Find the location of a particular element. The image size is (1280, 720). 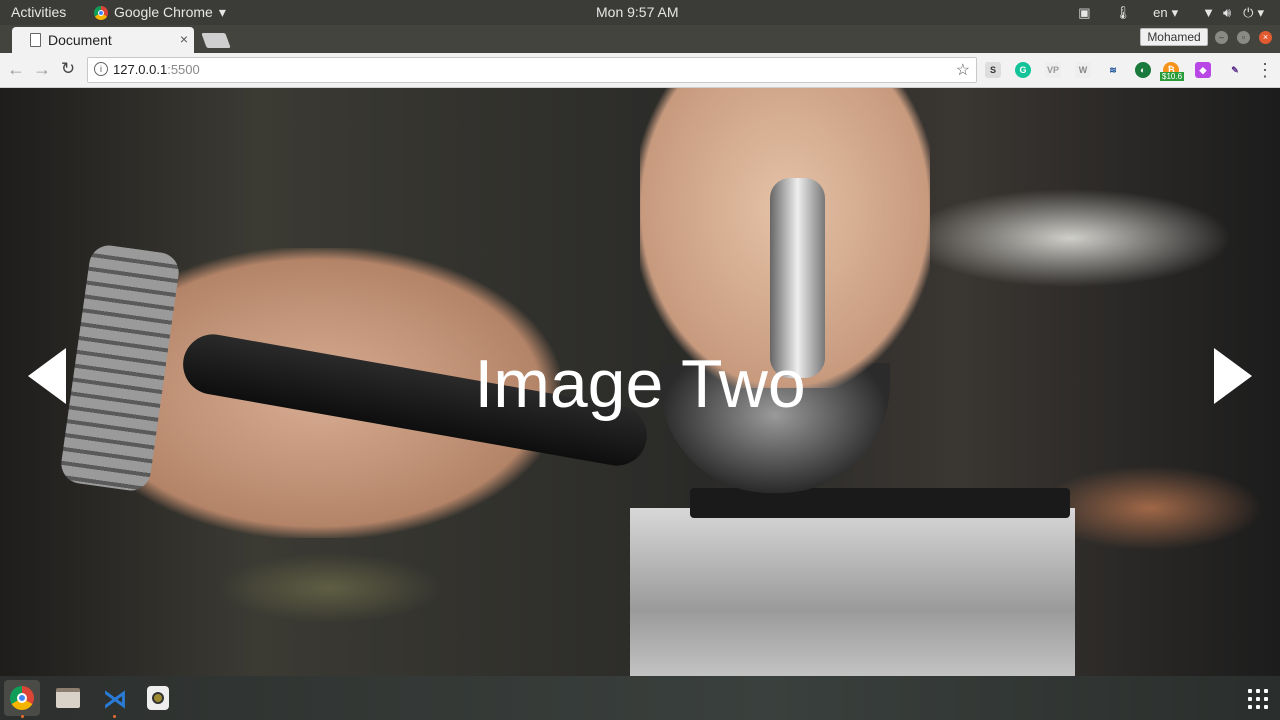

forward-arrow-icon: → is located at coordinates (42, 69).